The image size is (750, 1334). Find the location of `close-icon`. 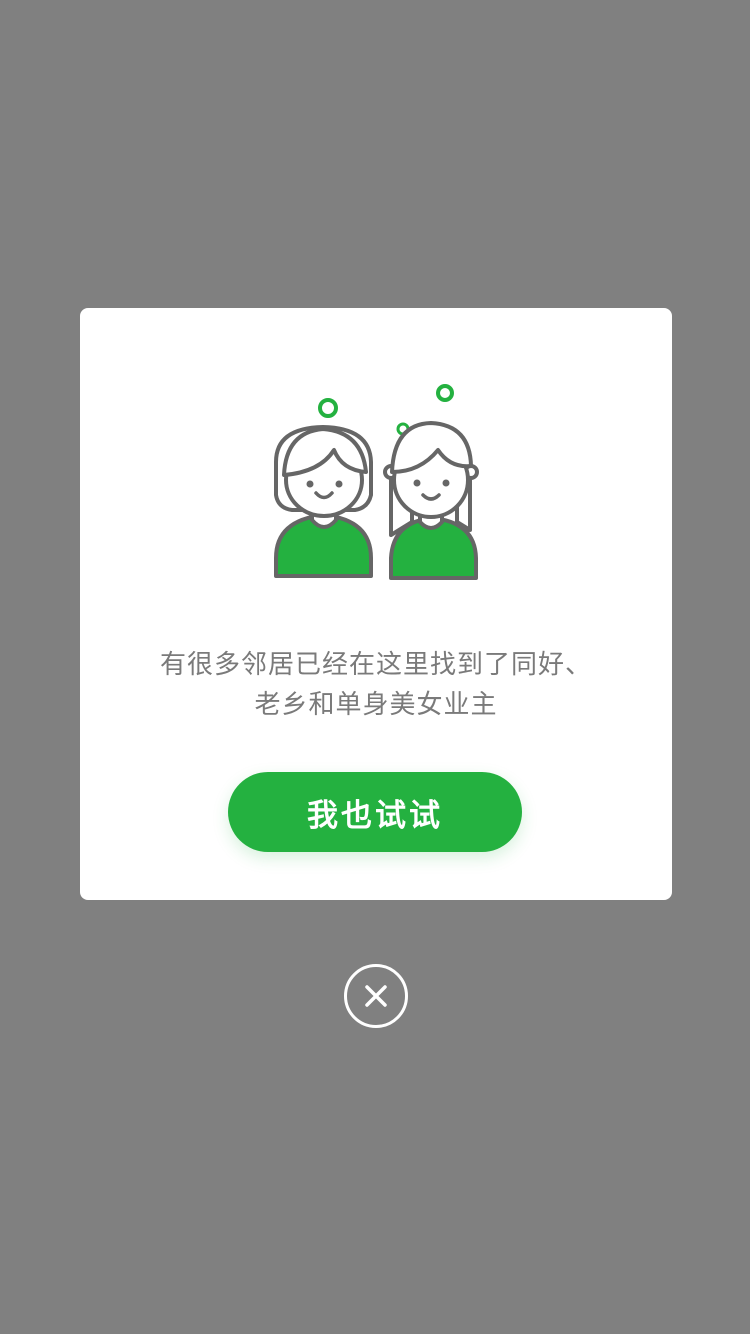

close-icon is located at coordinates (376, 996).